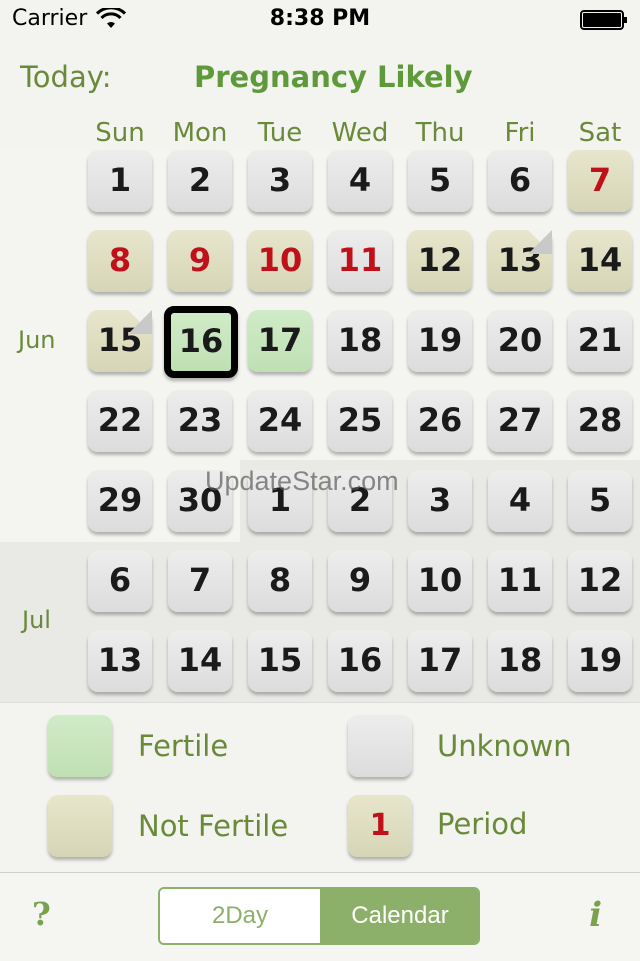 This screenshot has width=640, height=961. I want to click on weekday-fri: Fri, so click(520, 133).